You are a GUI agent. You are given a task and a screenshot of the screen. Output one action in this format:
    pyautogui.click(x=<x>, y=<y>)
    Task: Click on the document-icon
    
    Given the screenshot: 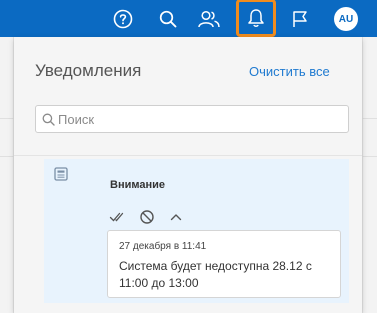 What is the action you would take?
    pyautogui.click(x=61, y=174)
    